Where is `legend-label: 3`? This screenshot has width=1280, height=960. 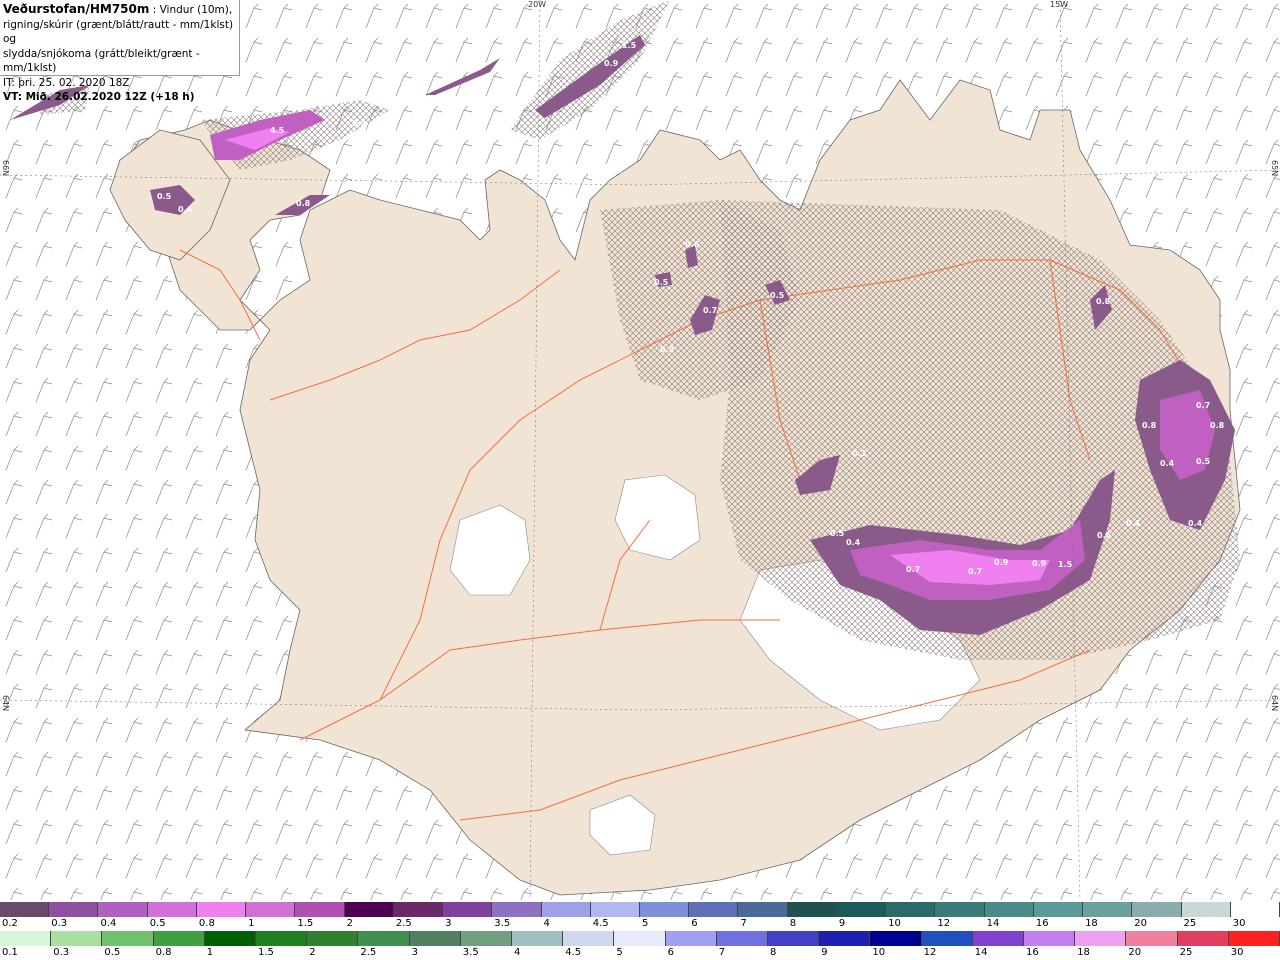
legend-label: 3 is located at coordinates (448, 923).